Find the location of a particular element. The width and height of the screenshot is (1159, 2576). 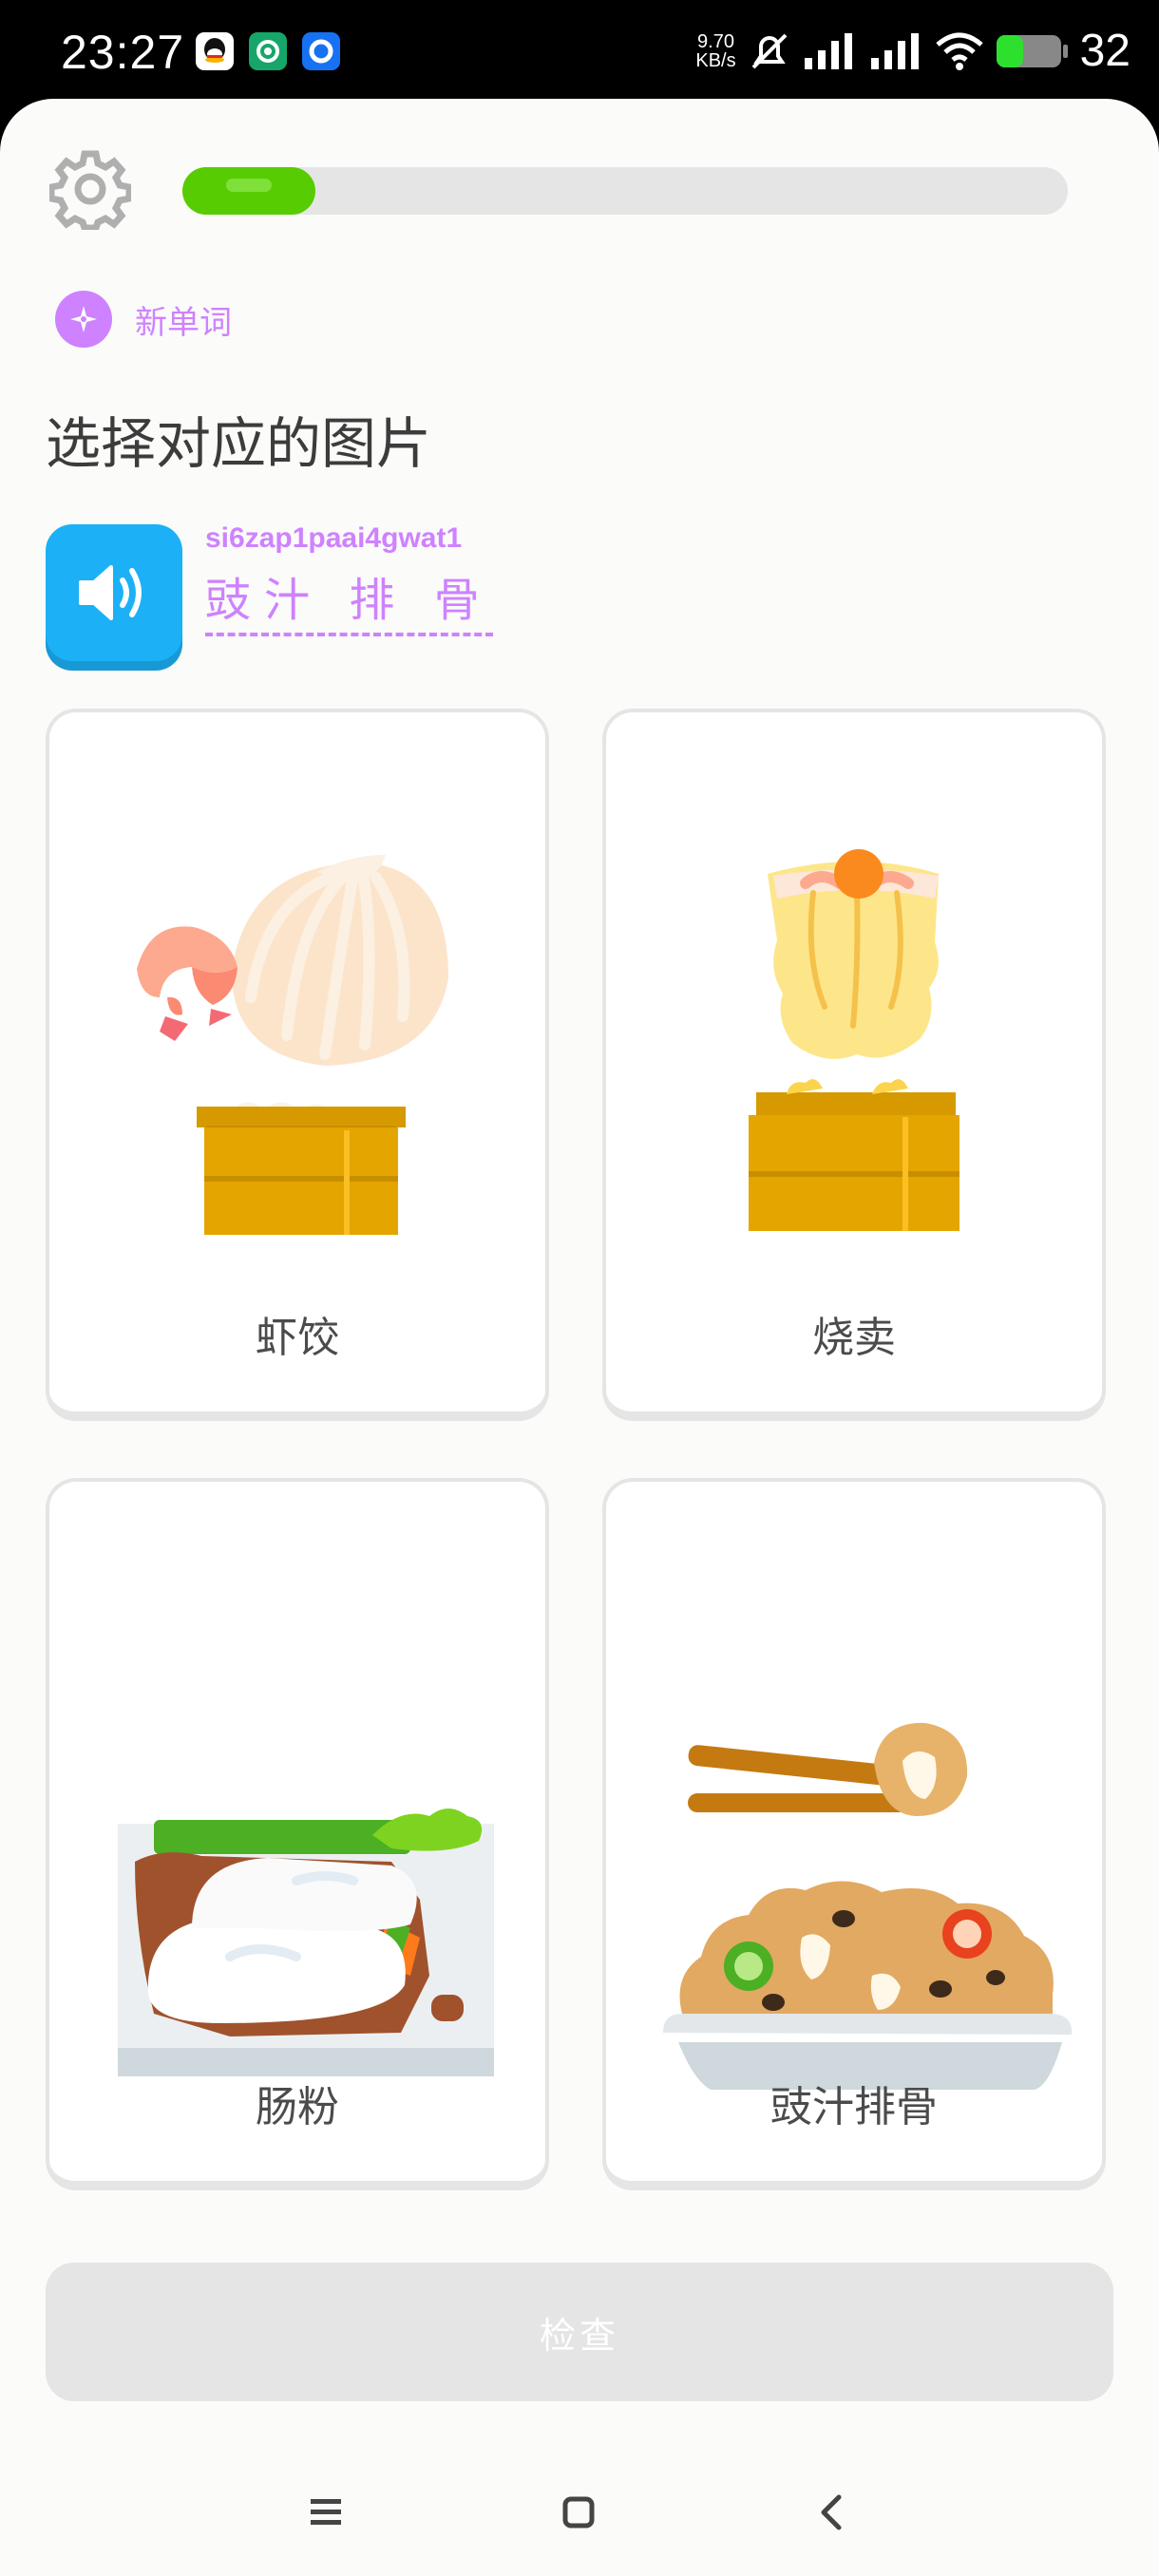

signal-2-icon is located at coordinates (894, 50).